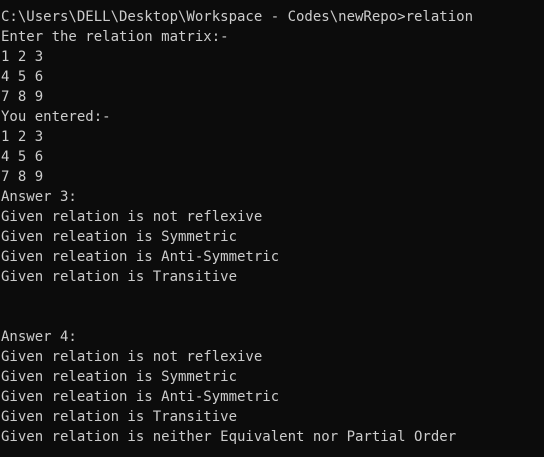 The image size is (544, 457). Describe the element at coordinates (39, 197) in the screenshot. I see `answer-heading: Answer 3:` at that location.